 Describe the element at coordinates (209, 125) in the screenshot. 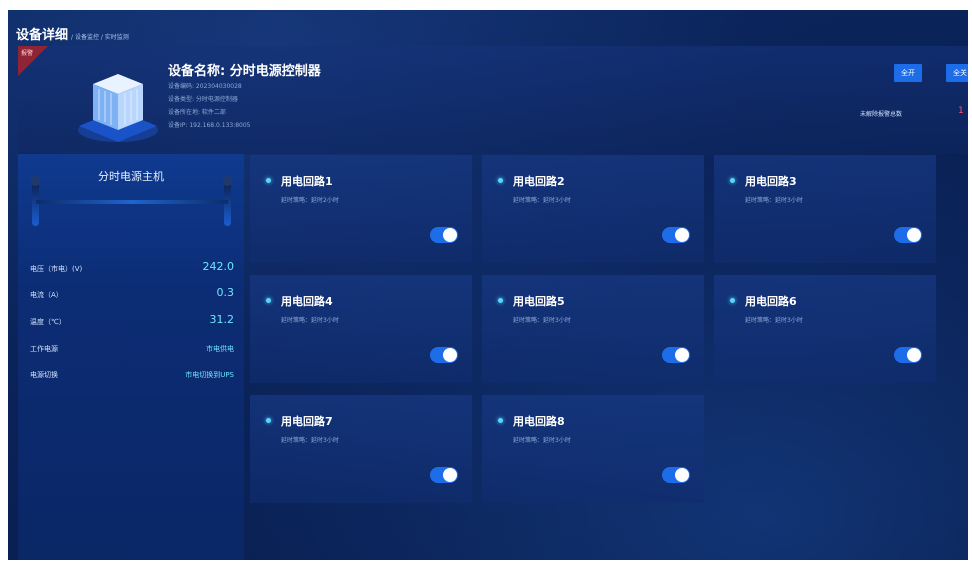

I see `device-ip: 设备IP: 192.168.0.133:8005` at that location.